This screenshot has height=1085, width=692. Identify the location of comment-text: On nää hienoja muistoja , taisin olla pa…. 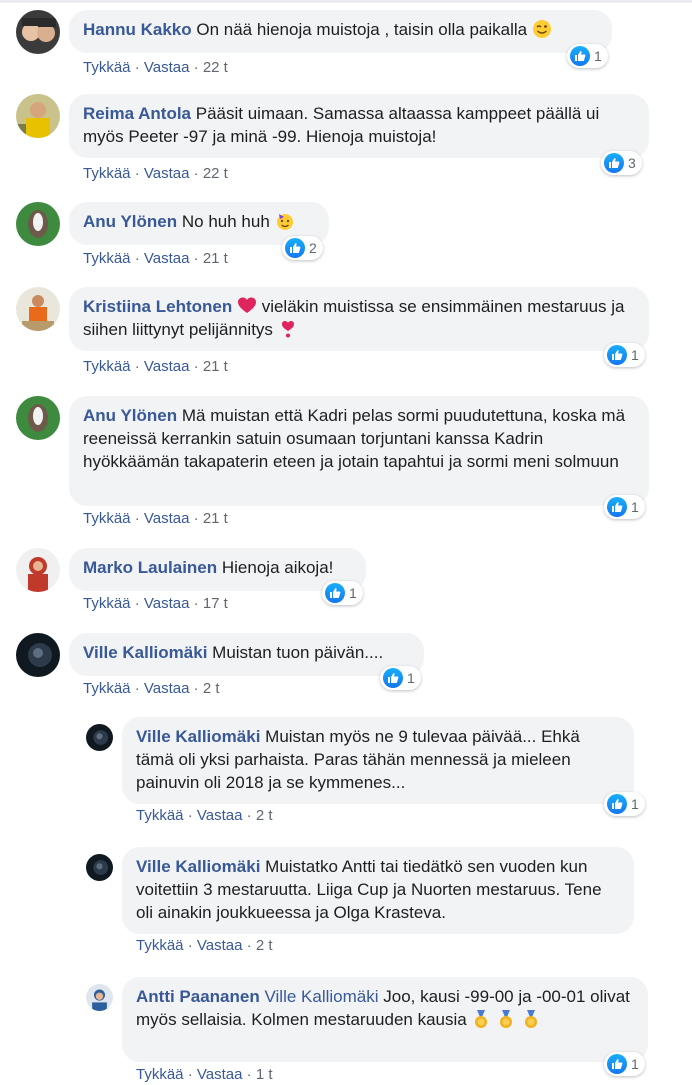
(362, 29).